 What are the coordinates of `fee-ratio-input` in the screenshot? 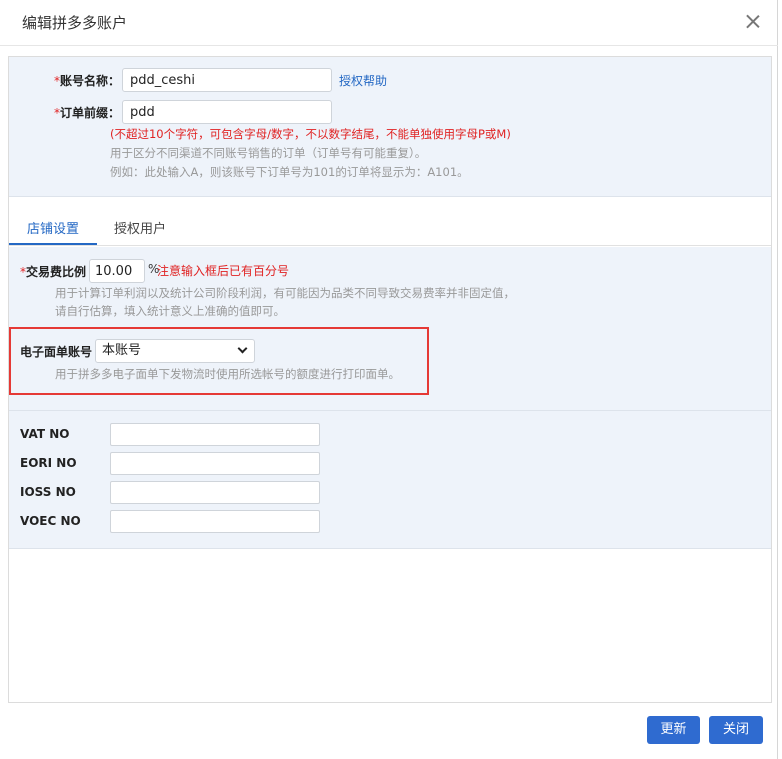 It's located at (117, 271).